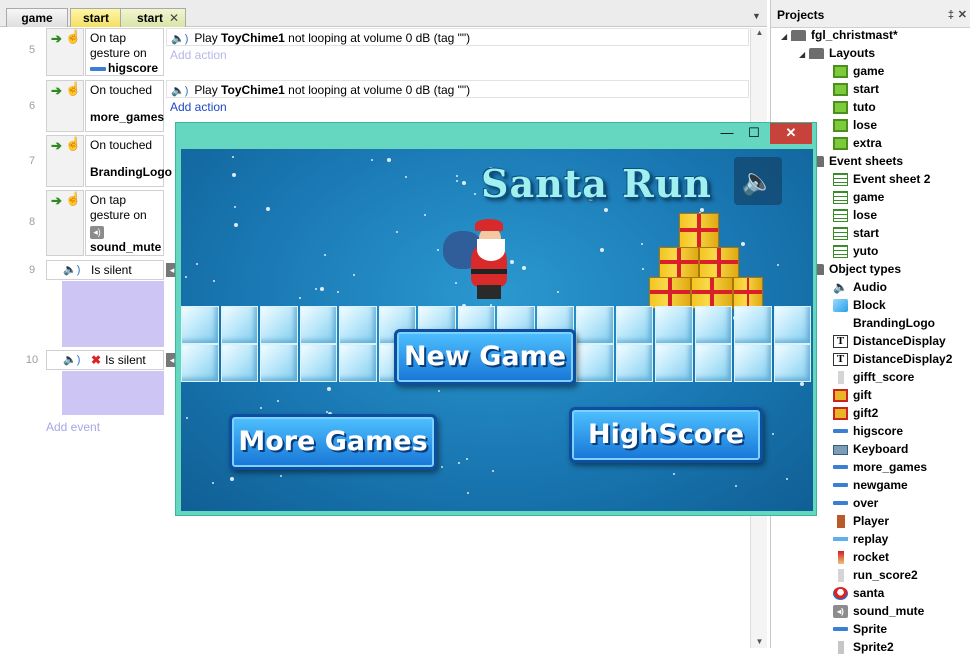 The image size is (970, 656). Describe the element at coordinates (856, 233) in the screenshot. I see `tree-item-event-sheet: start` at that location.